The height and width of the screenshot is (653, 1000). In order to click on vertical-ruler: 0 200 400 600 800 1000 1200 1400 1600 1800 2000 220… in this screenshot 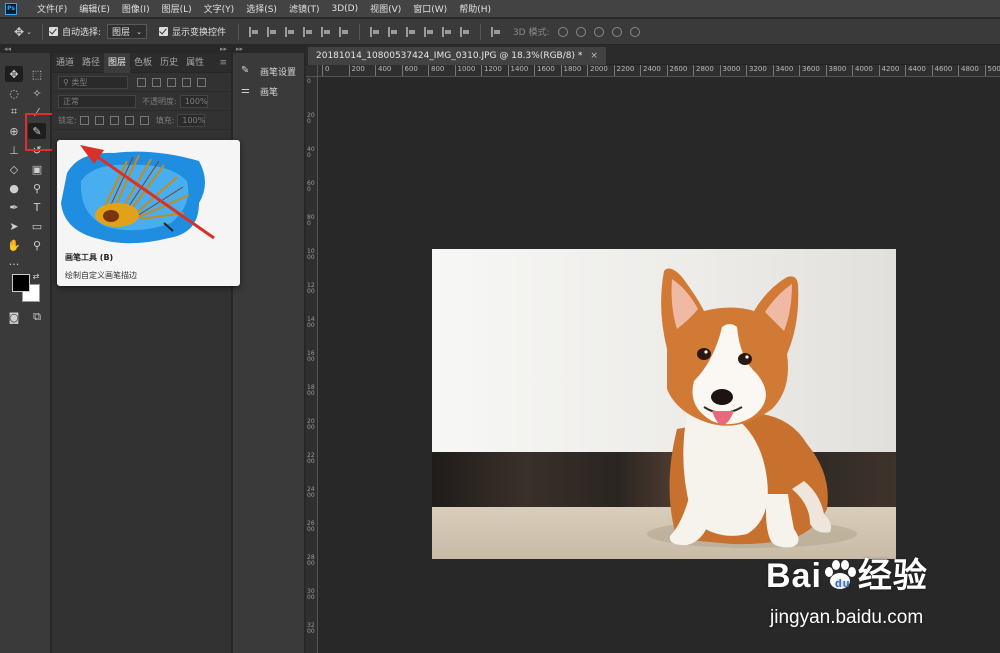, I will do `click(312, 365)`.